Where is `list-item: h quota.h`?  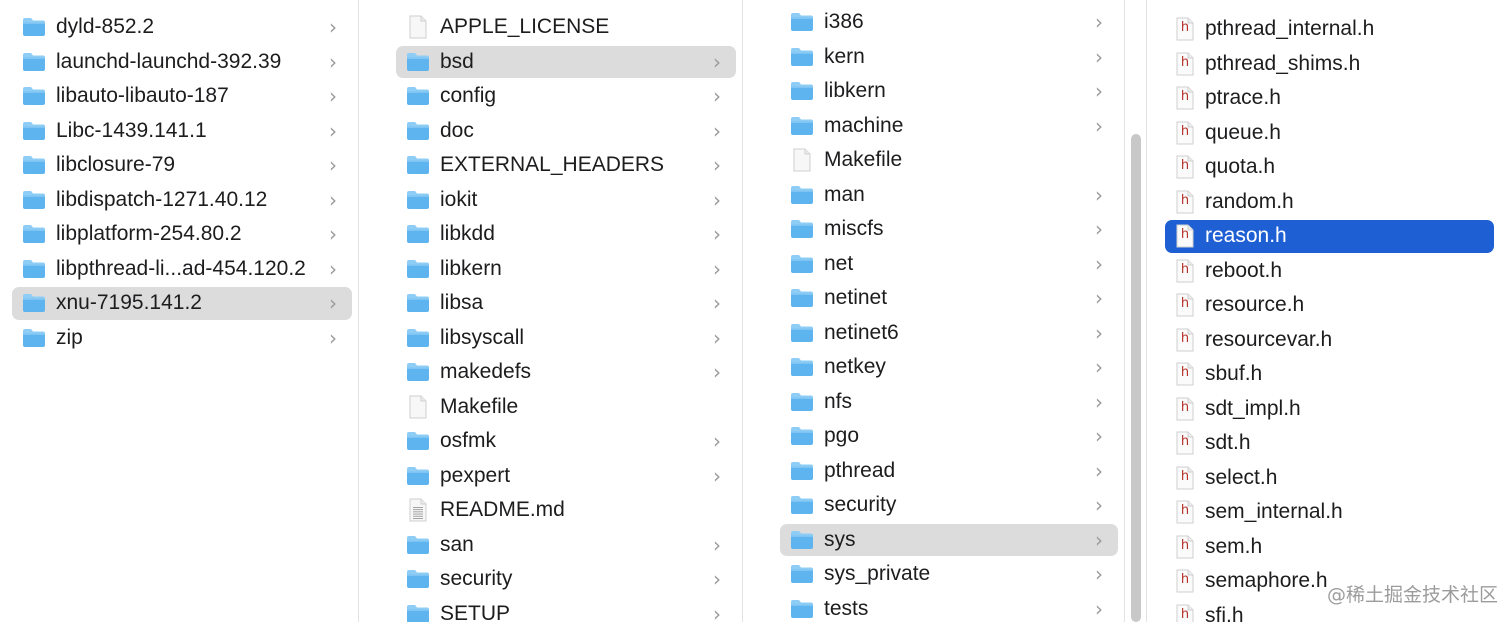 list-item: h quota.h is located at coordinates (1328, 167).